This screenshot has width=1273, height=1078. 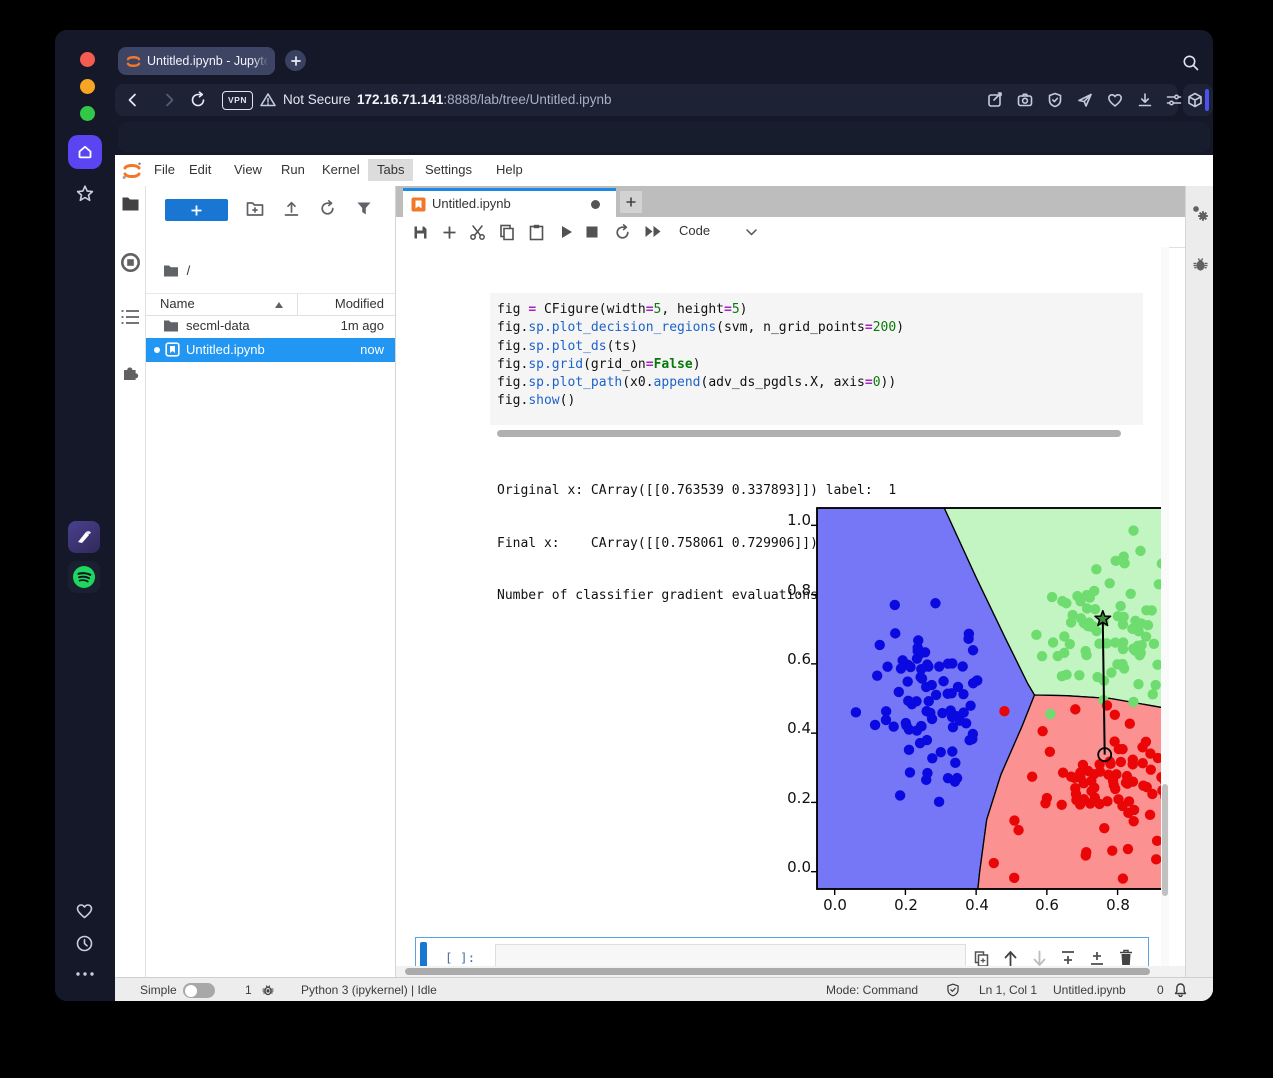 What do you see at coordinates (1191, 63) in the screenshot?
I see `search-icon` at bounding box center [1191, 63].